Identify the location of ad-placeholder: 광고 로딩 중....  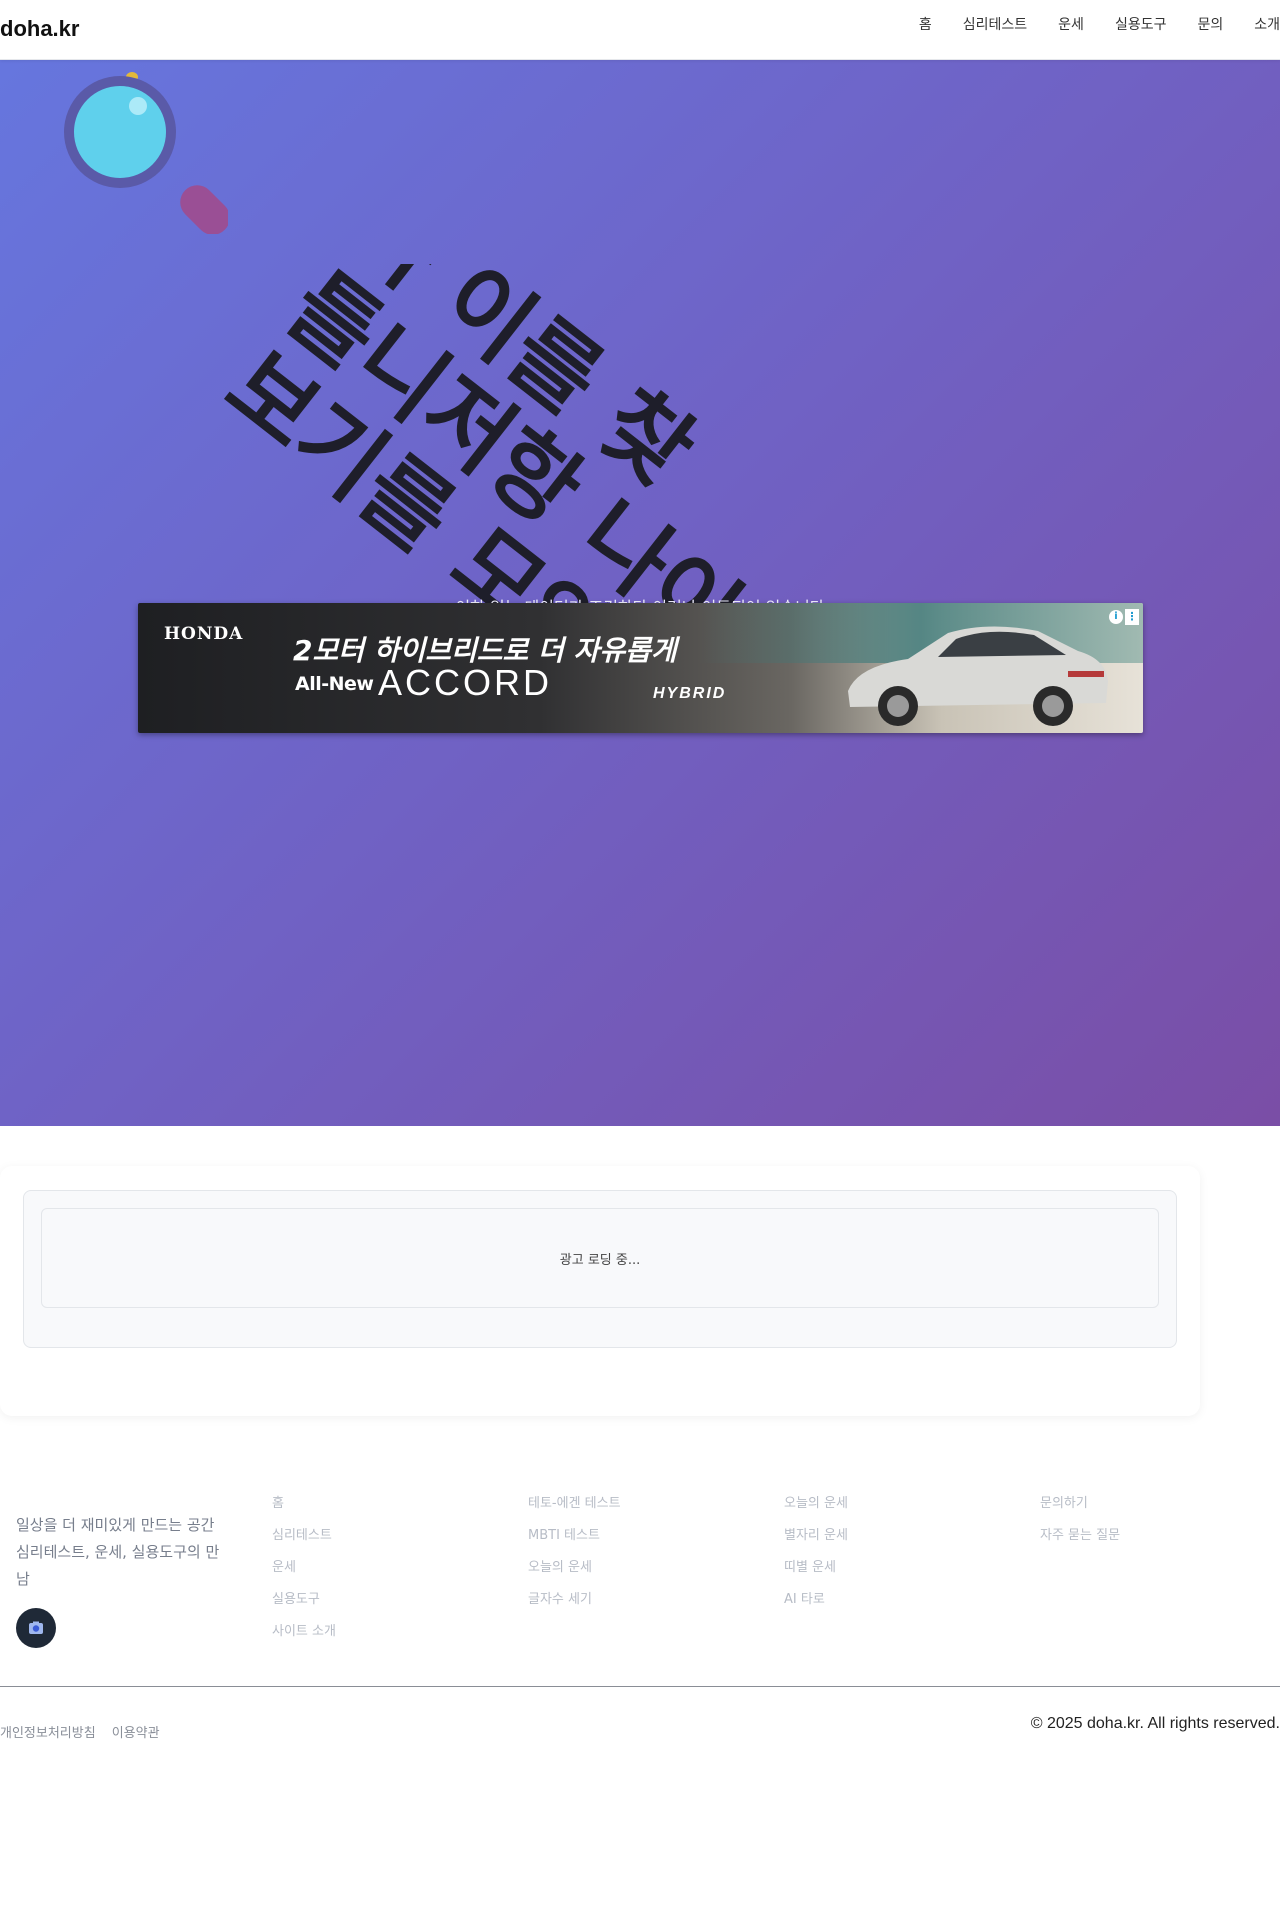
(600, 1258).